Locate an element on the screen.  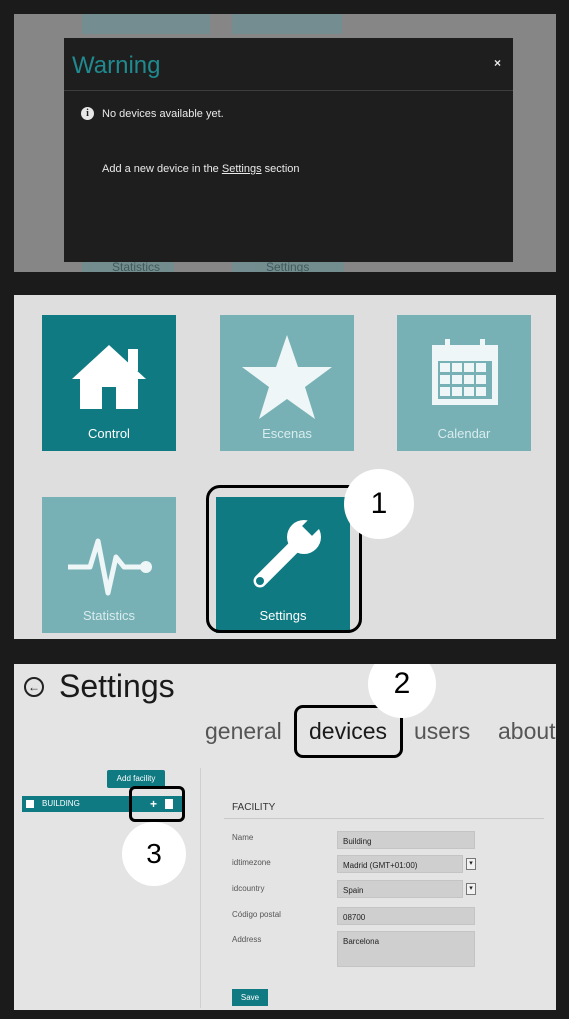
instructions-suffix: section is located at coordinates (280, 169).